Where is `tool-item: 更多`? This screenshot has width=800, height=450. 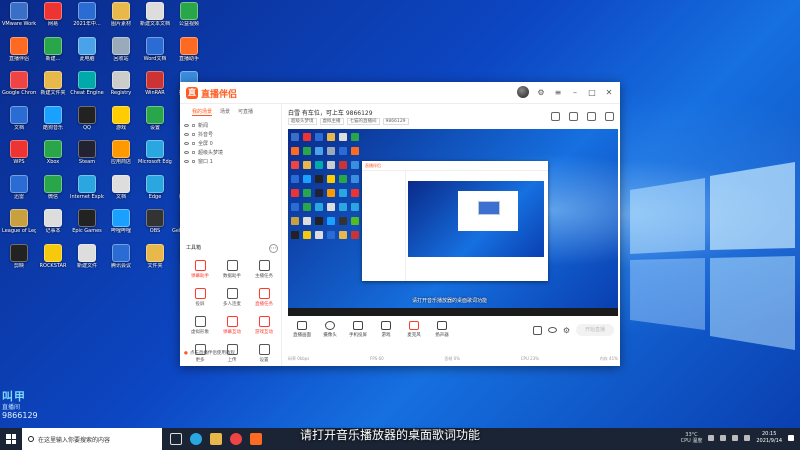
tool-item: 更多 is located at coordinates (200, 356).